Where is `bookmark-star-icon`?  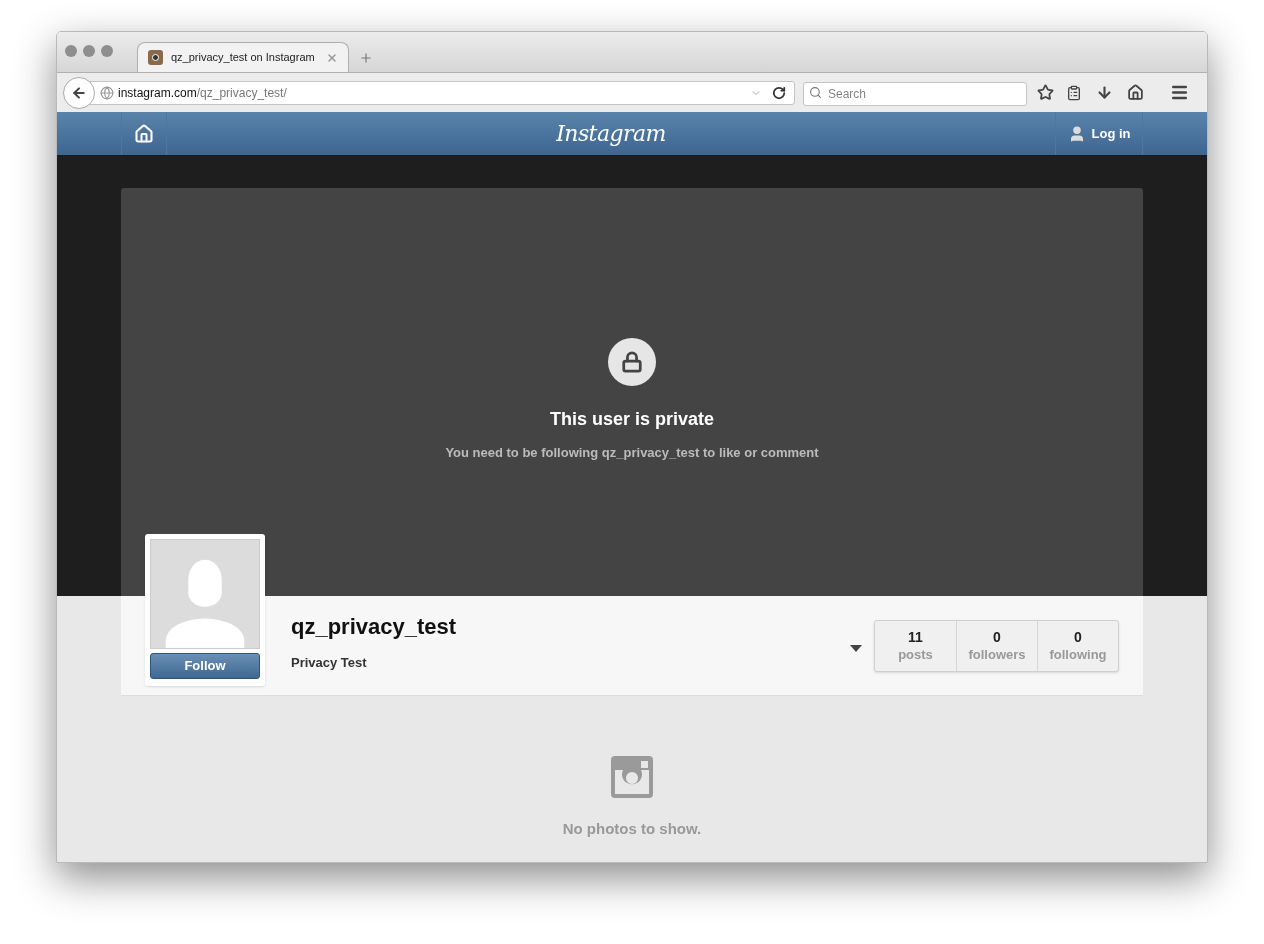 bookmark-star-icon is located at coordinates (1045, 92).